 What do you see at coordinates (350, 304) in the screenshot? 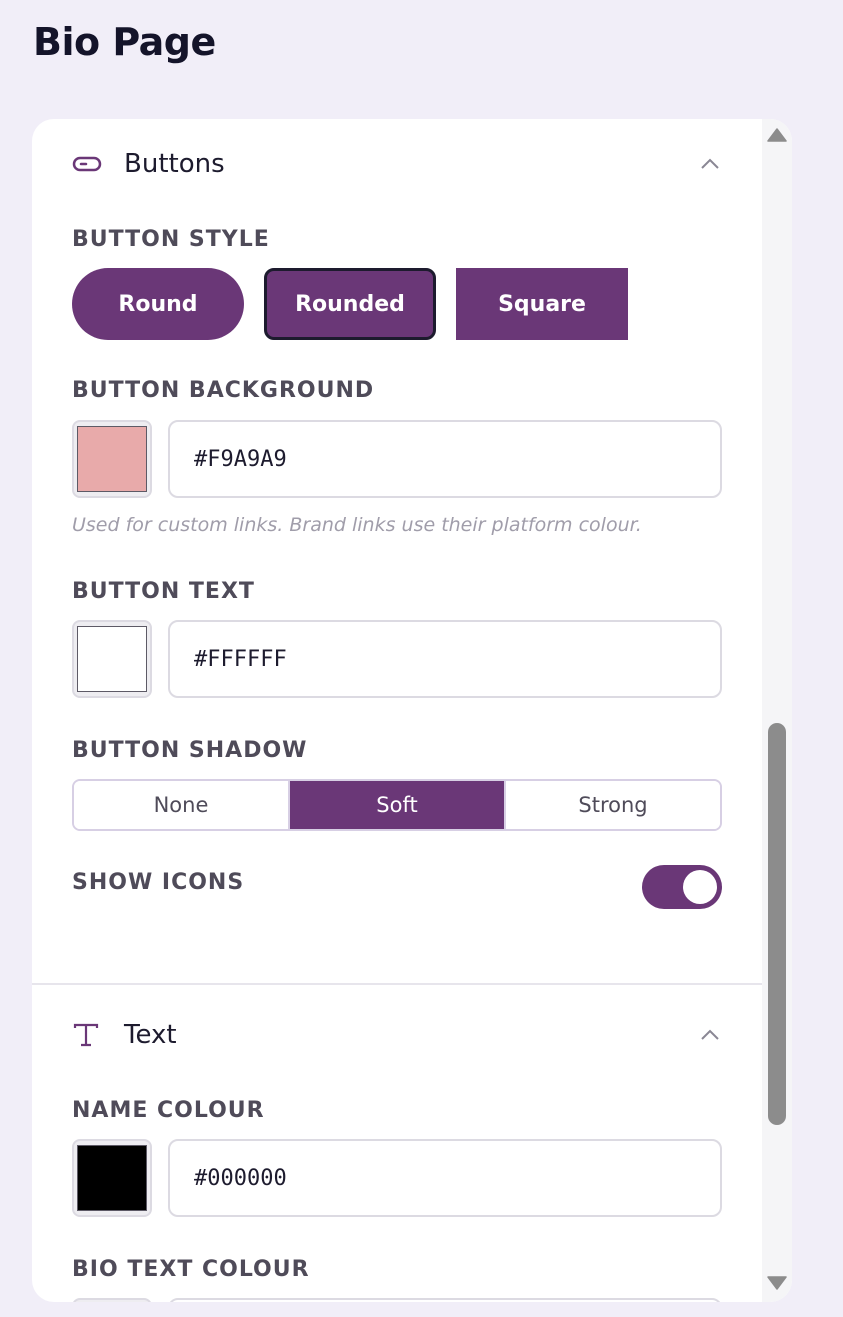
I see `style-rounded-button: Rounded` at bounding box center [350, 304].